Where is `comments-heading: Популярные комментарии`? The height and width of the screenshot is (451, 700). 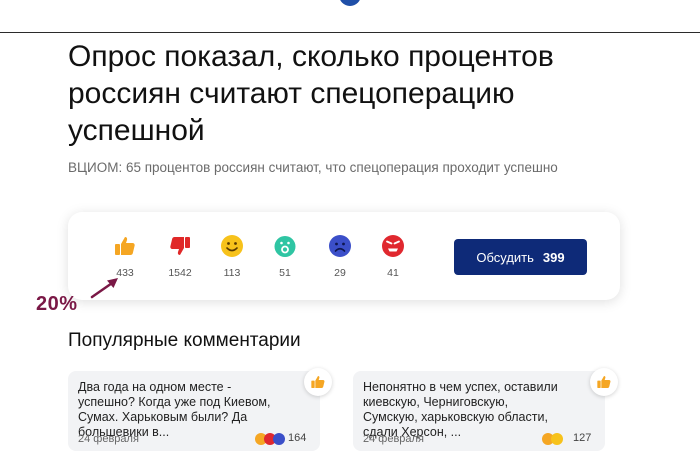 comments-heading: Популярные комментарии is located at coordinates (184, 340).